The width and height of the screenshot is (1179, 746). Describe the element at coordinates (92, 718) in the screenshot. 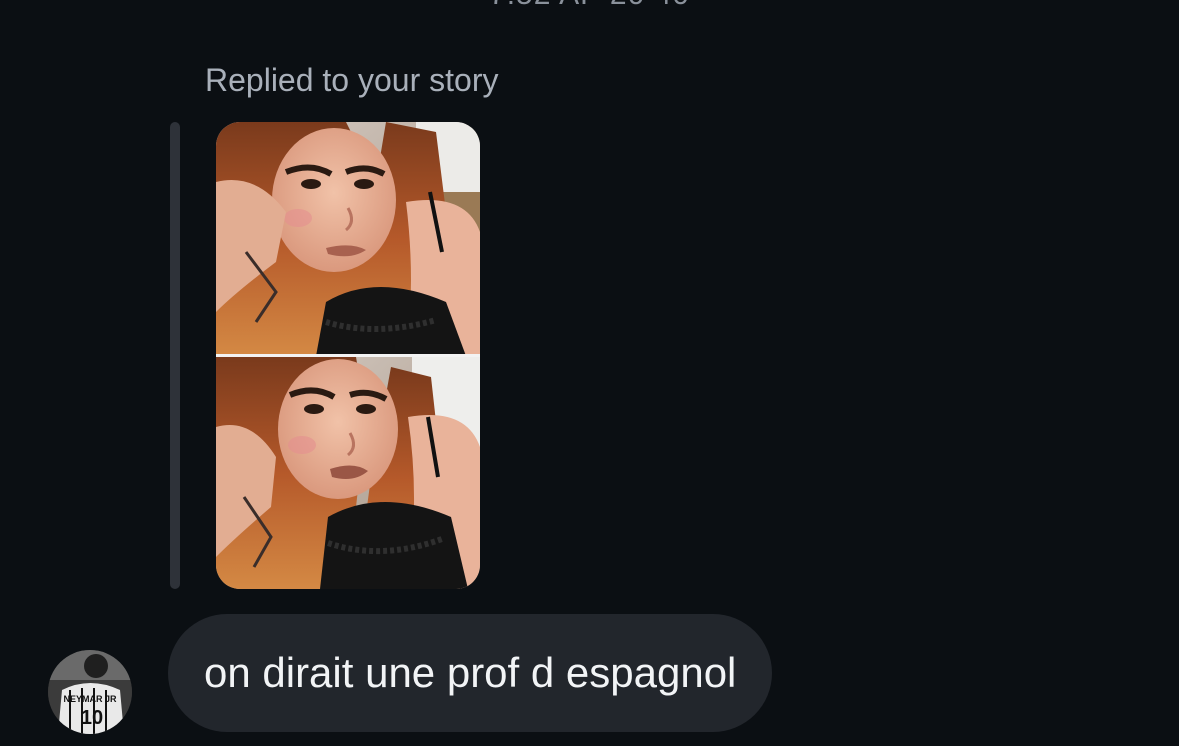

I see `avatar-jersey-number: 10` at that location.